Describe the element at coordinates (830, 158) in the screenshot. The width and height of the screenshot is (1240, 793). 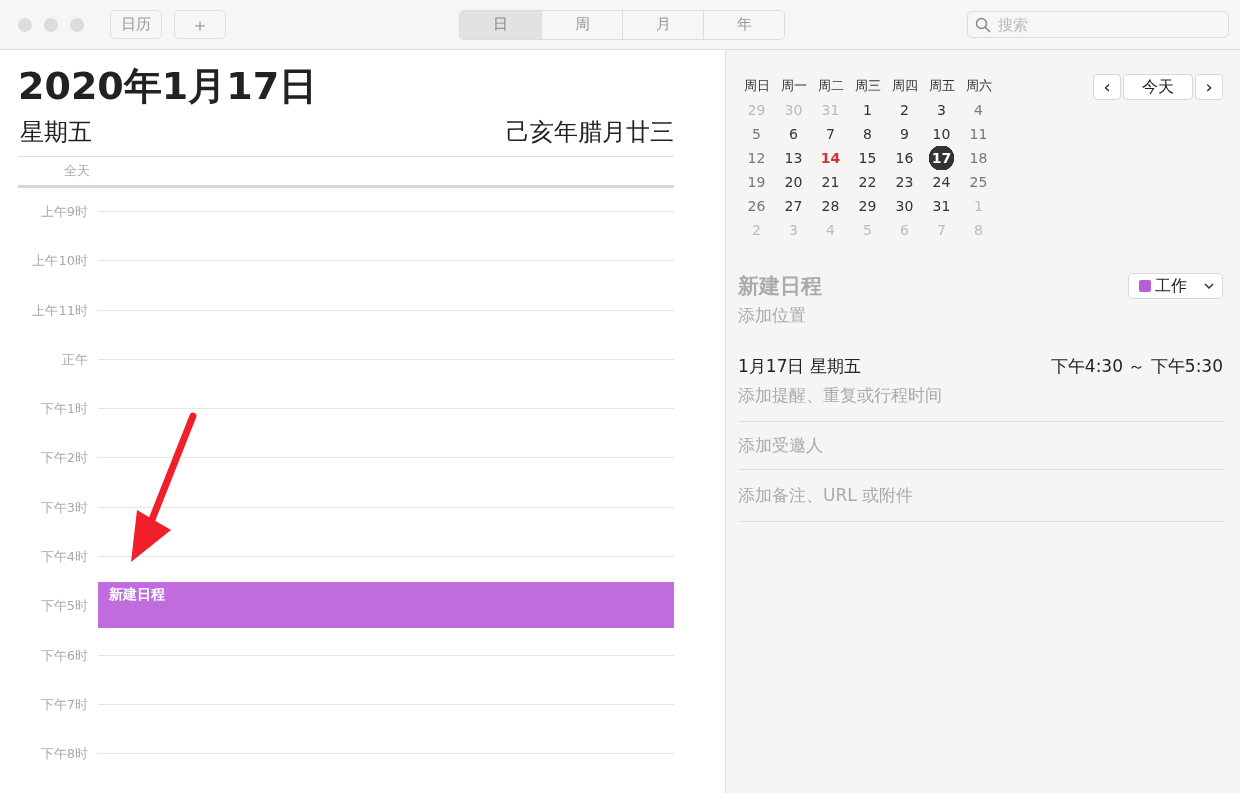
I see `calendar-day: 14` at that location.